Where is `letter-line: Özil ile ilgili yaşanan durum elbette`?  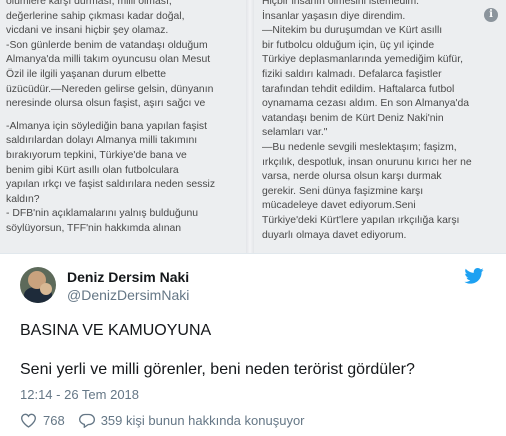
letter-line: Özil ile ilgili yaşanan durum elbette is located at coordinates (86, 74).